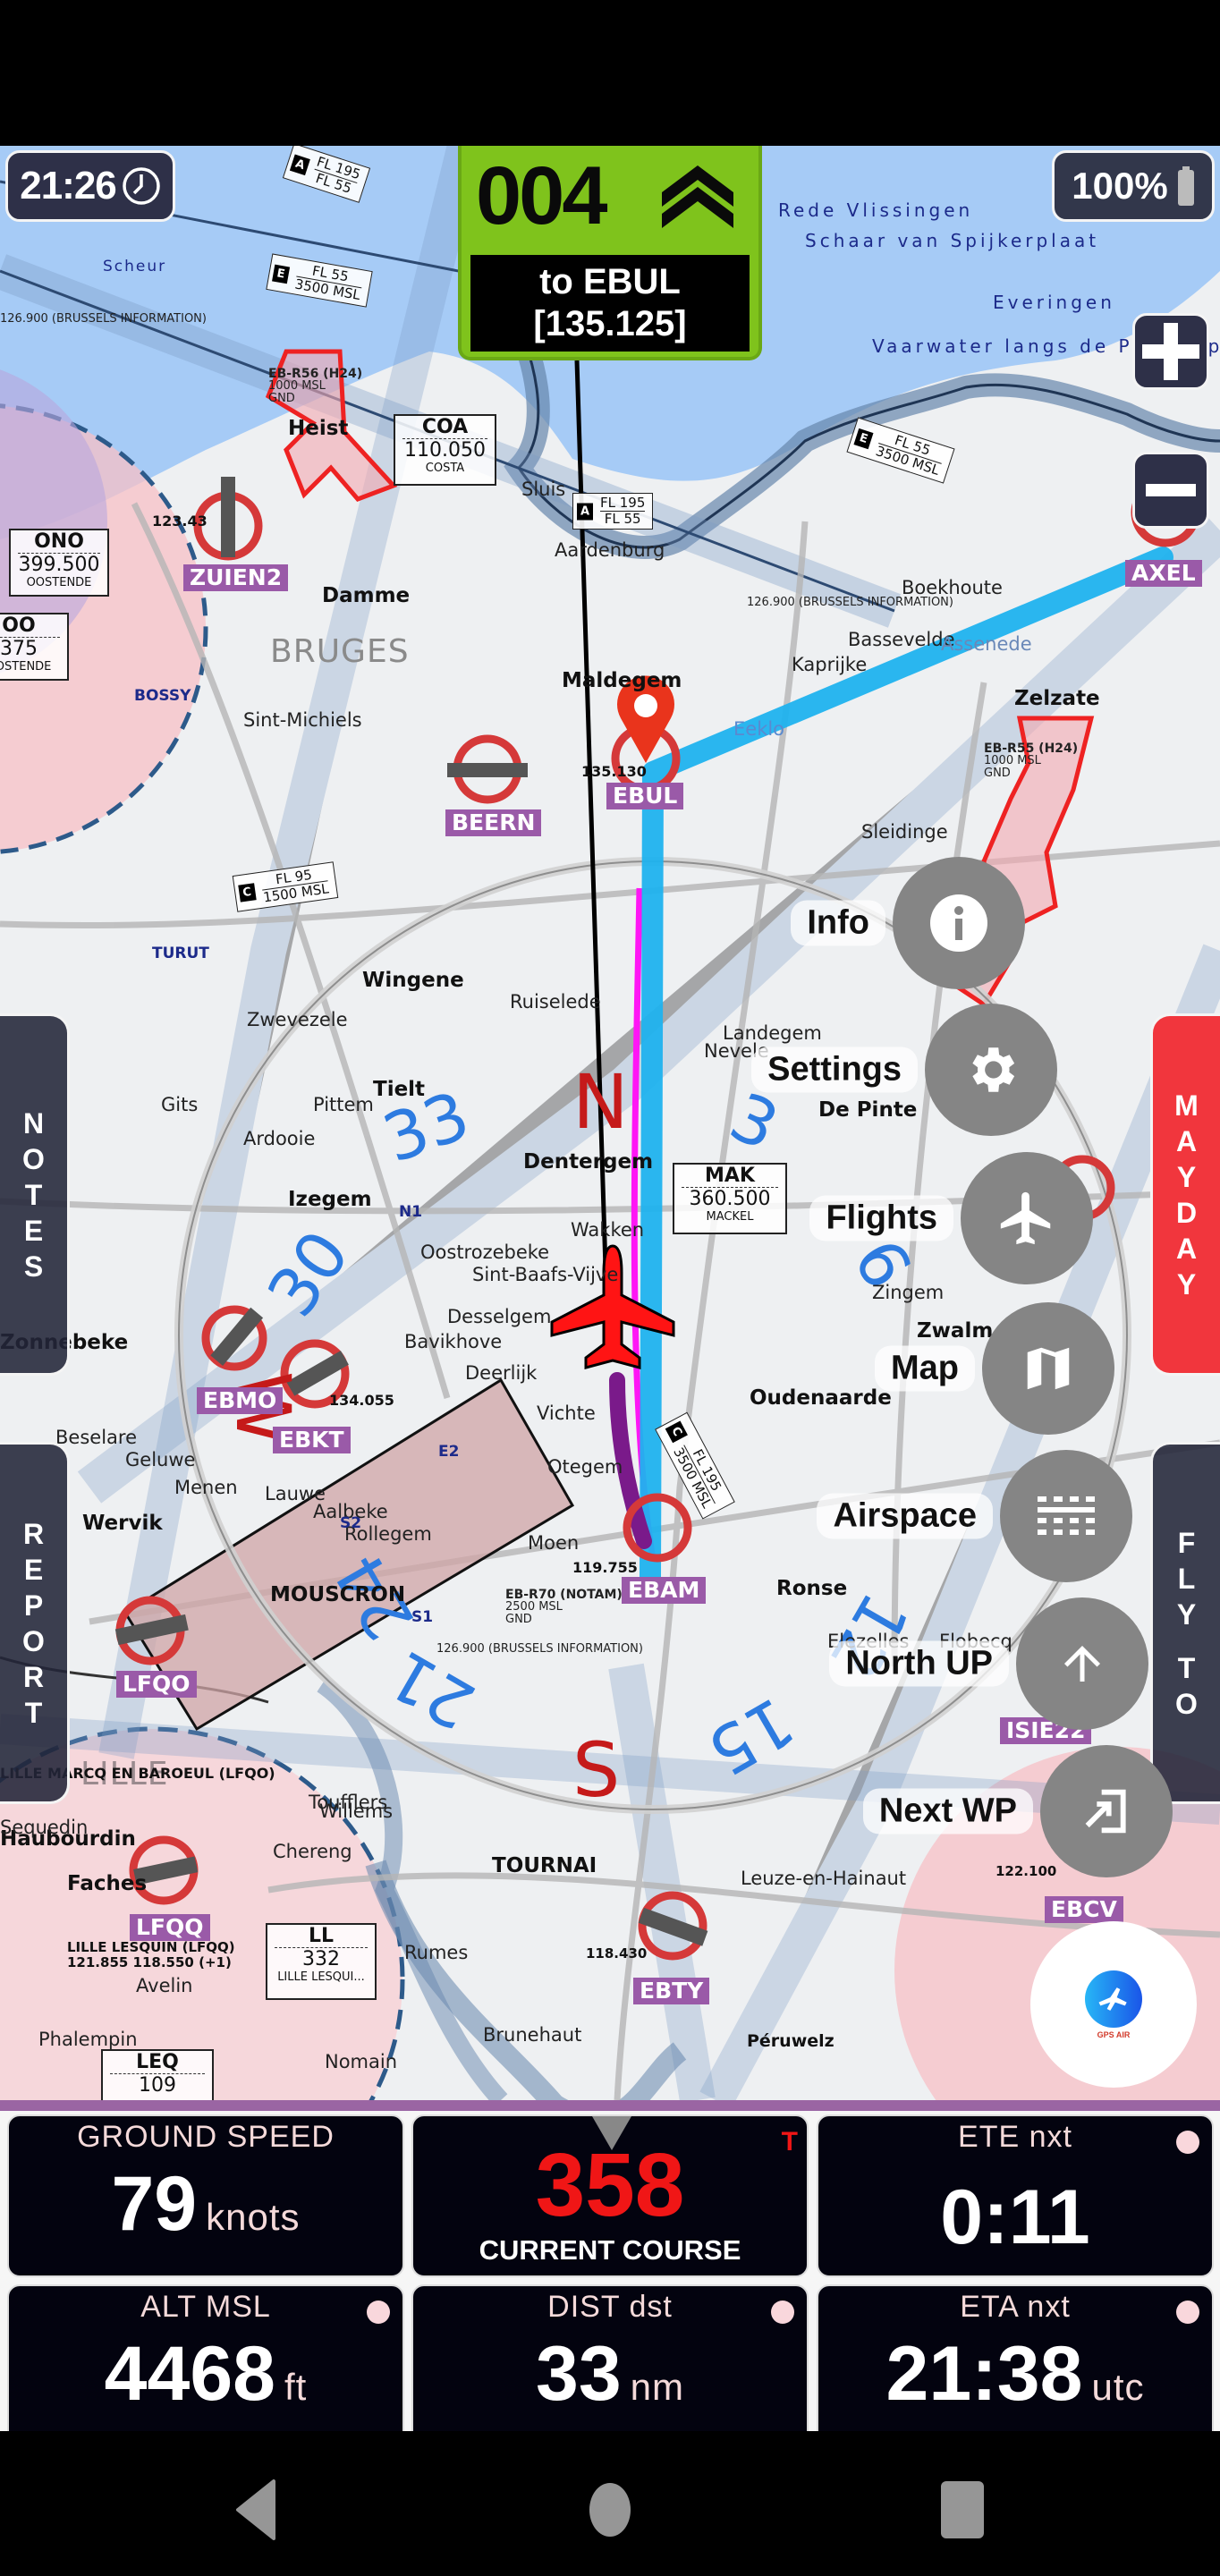 The width and height of the screenshot is (1220, 2576). What do you see at coordinates (545, 1274) in the screenshot?
I see `town-label: Sint-Baafs-Vijve` at bounding box center [545, 1274].